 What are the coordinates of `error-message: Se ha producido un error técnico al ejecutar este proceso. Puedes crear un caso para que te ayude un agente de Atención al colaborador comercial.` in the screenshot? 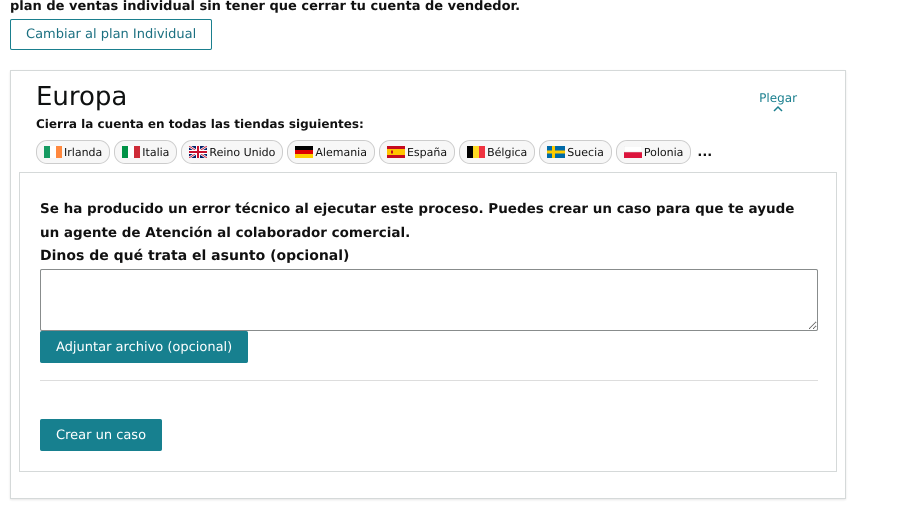 It's located at (418, 221).